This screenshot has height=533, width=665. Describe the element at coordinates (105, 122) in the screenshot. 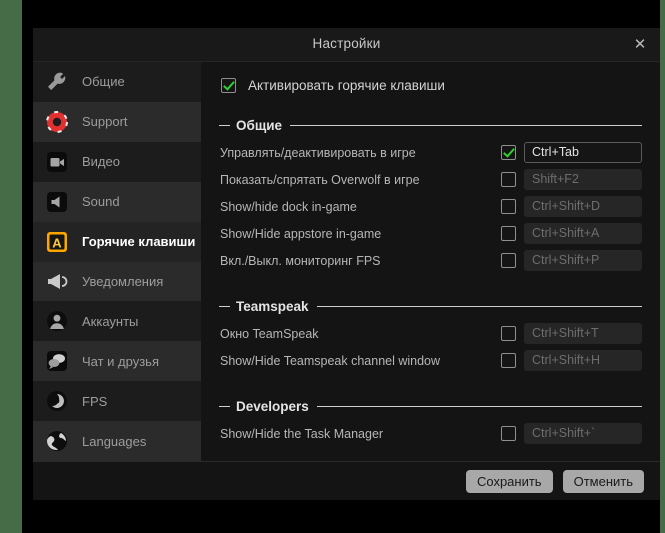

I see `sidebar-item-label: Support` at that location.